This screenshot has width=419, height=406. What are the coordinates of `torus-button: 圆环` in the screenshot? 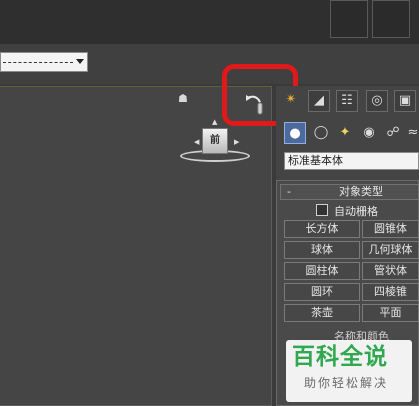 It's located at (322, 292).